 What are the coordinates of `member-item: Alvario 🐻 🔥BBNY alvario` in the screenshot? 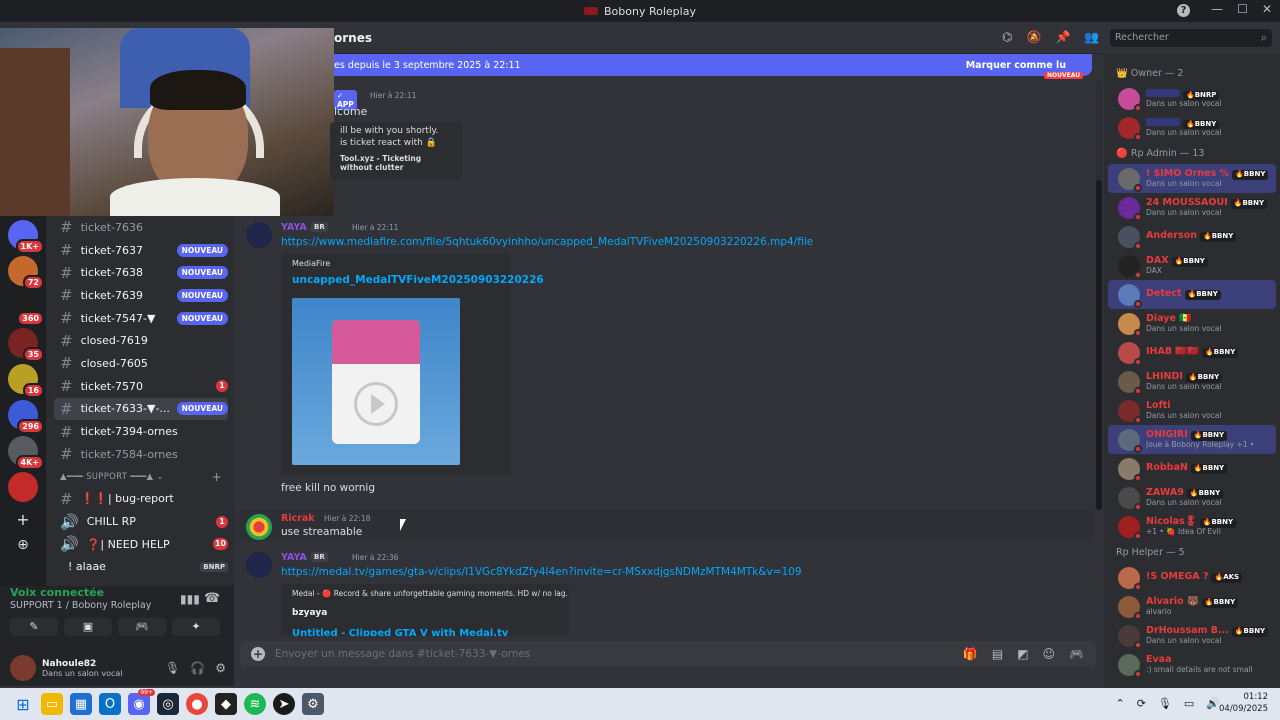 It's located at (1192, 606).